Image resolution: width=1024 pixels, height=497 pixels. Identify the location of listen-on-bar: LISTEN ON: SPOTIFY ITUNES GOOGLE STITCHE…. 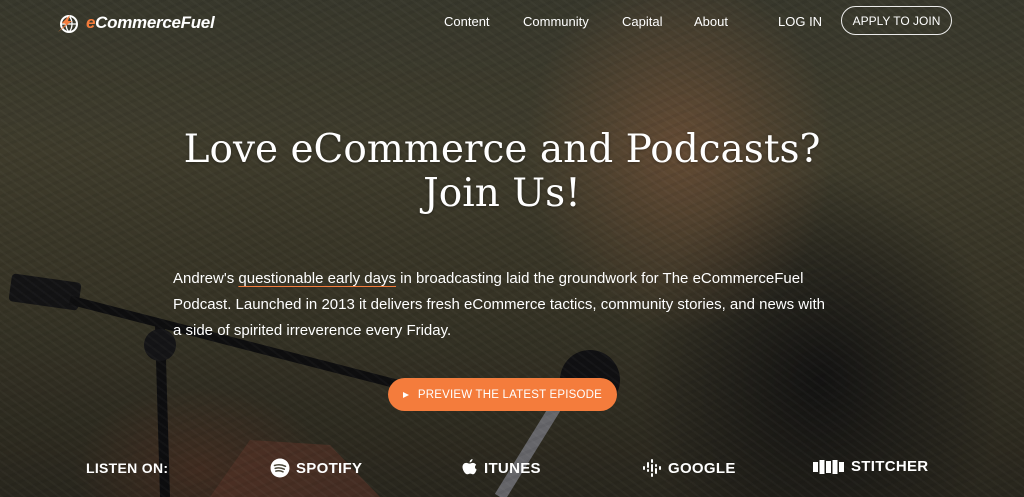
(512, 467).